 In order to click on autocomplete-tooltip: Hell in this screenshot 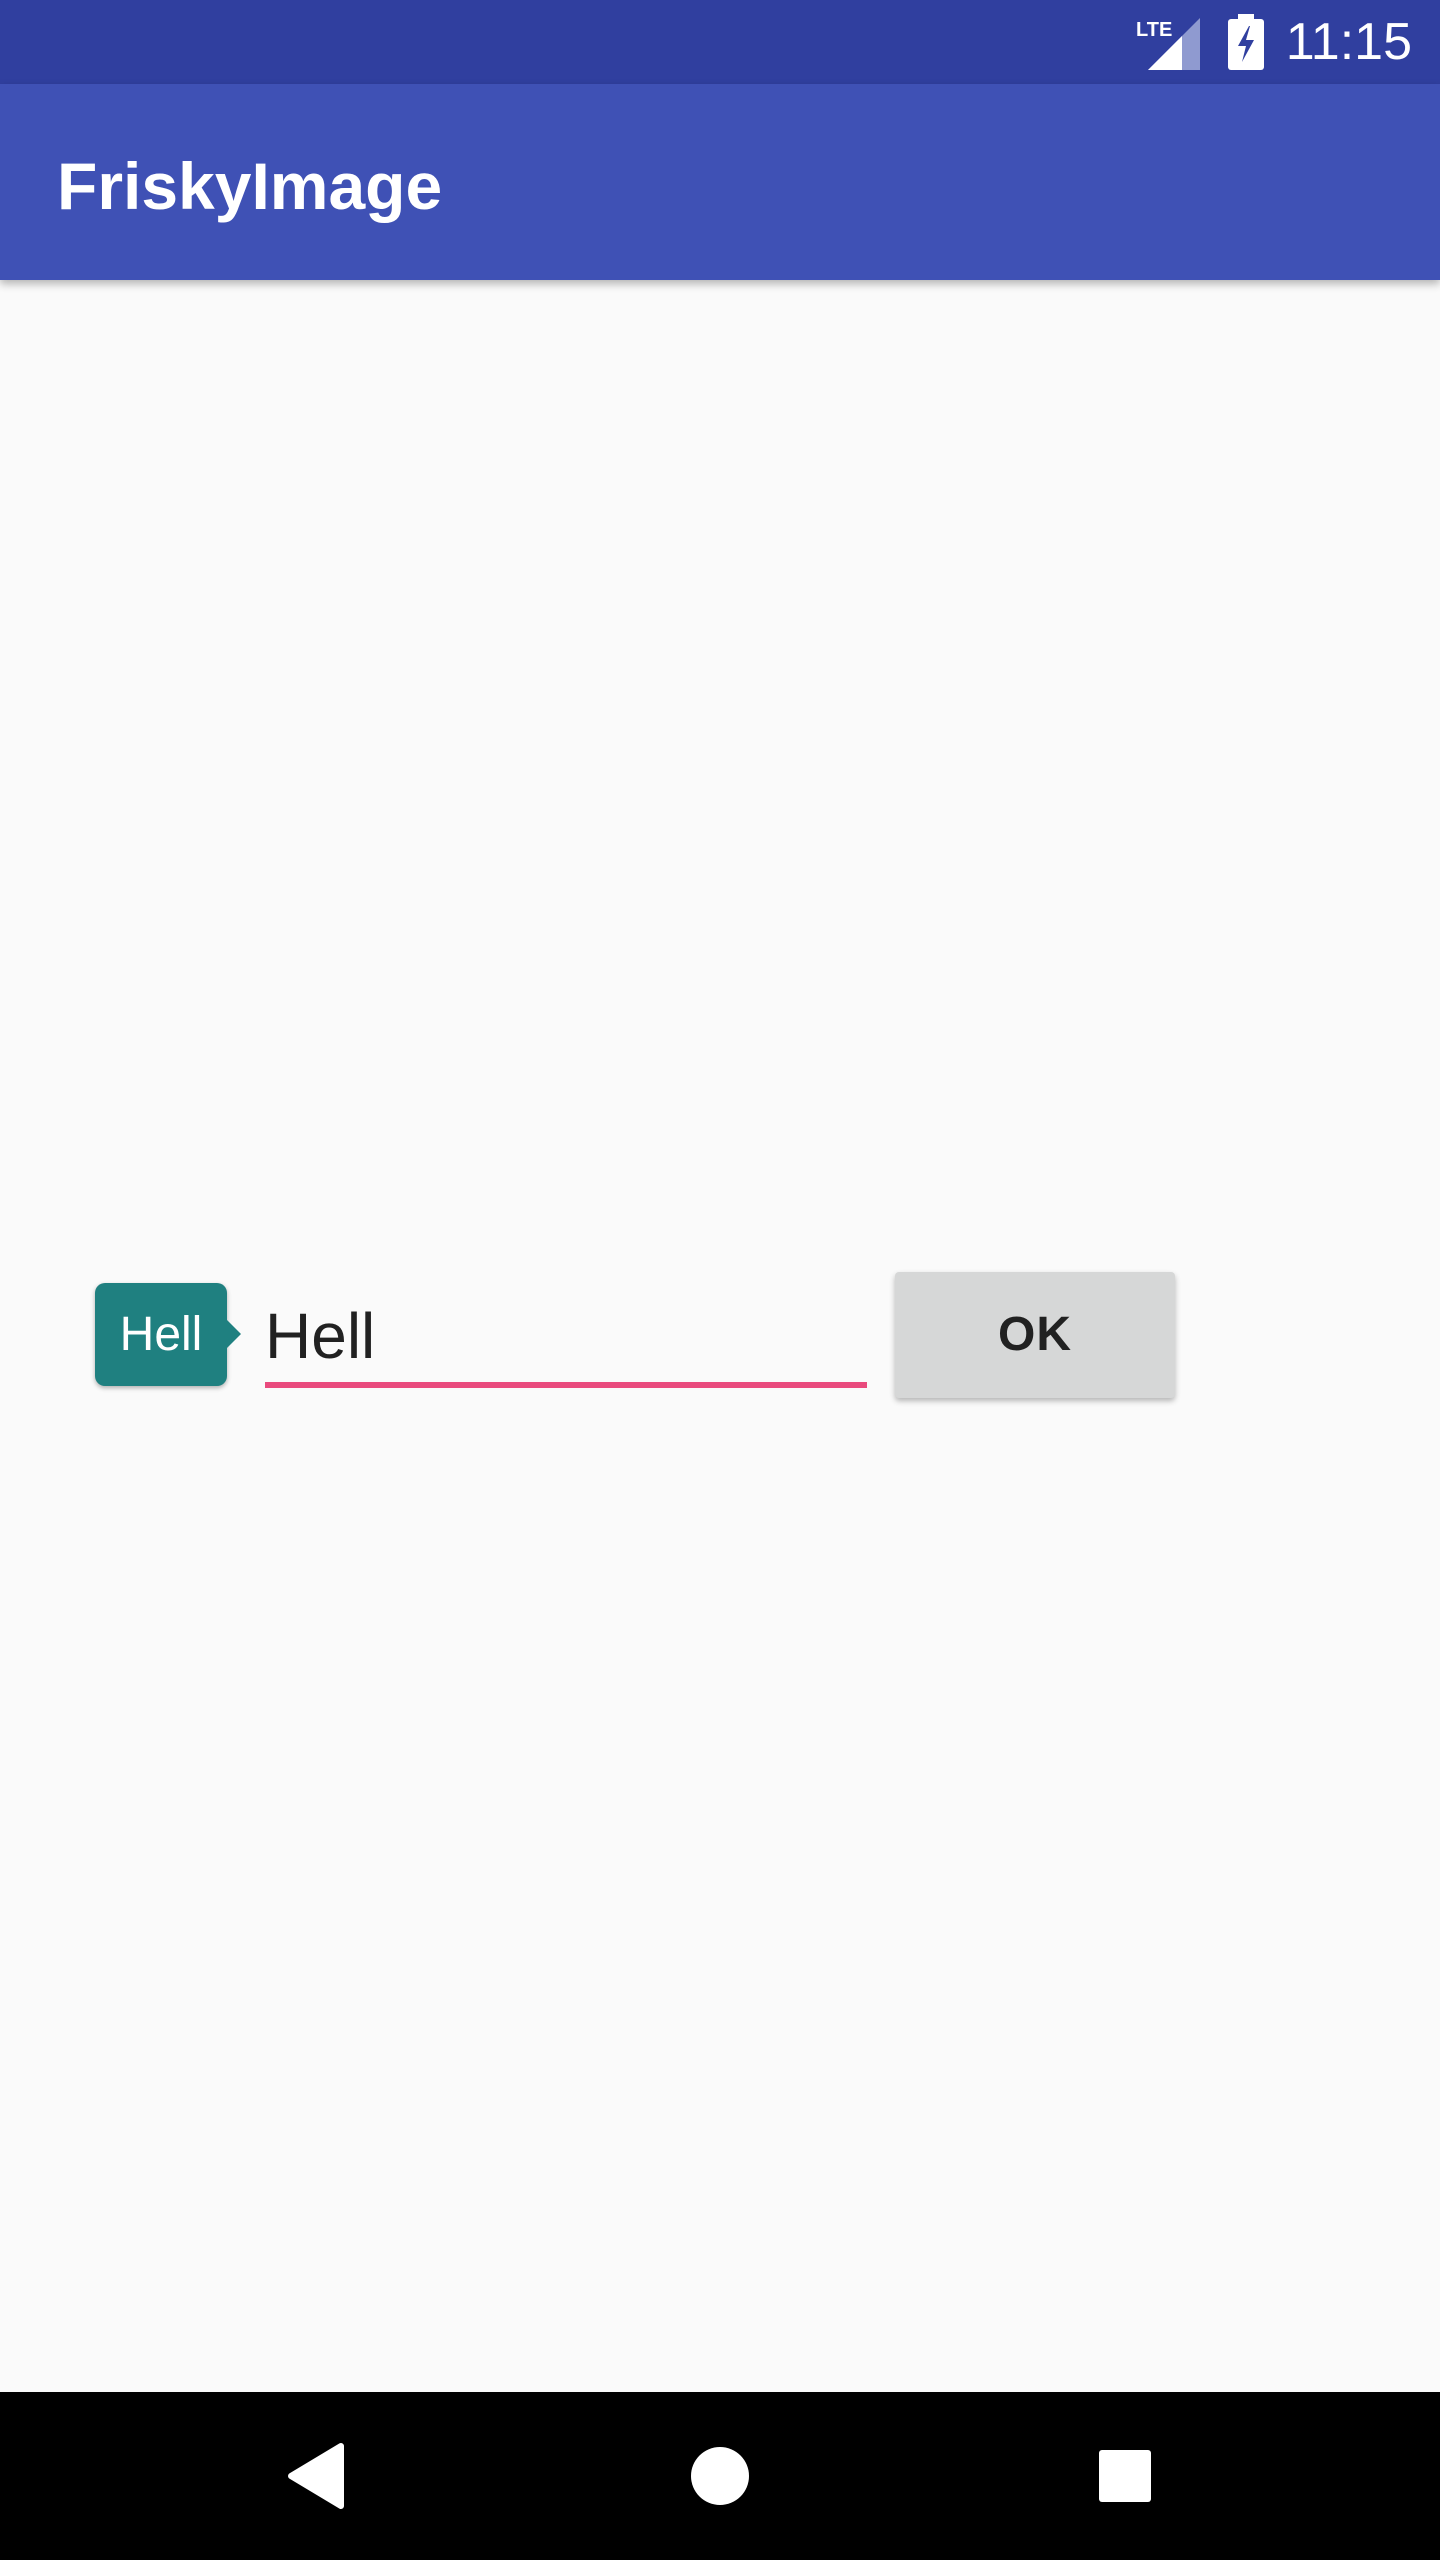, I will do `click(168, 1334)`.